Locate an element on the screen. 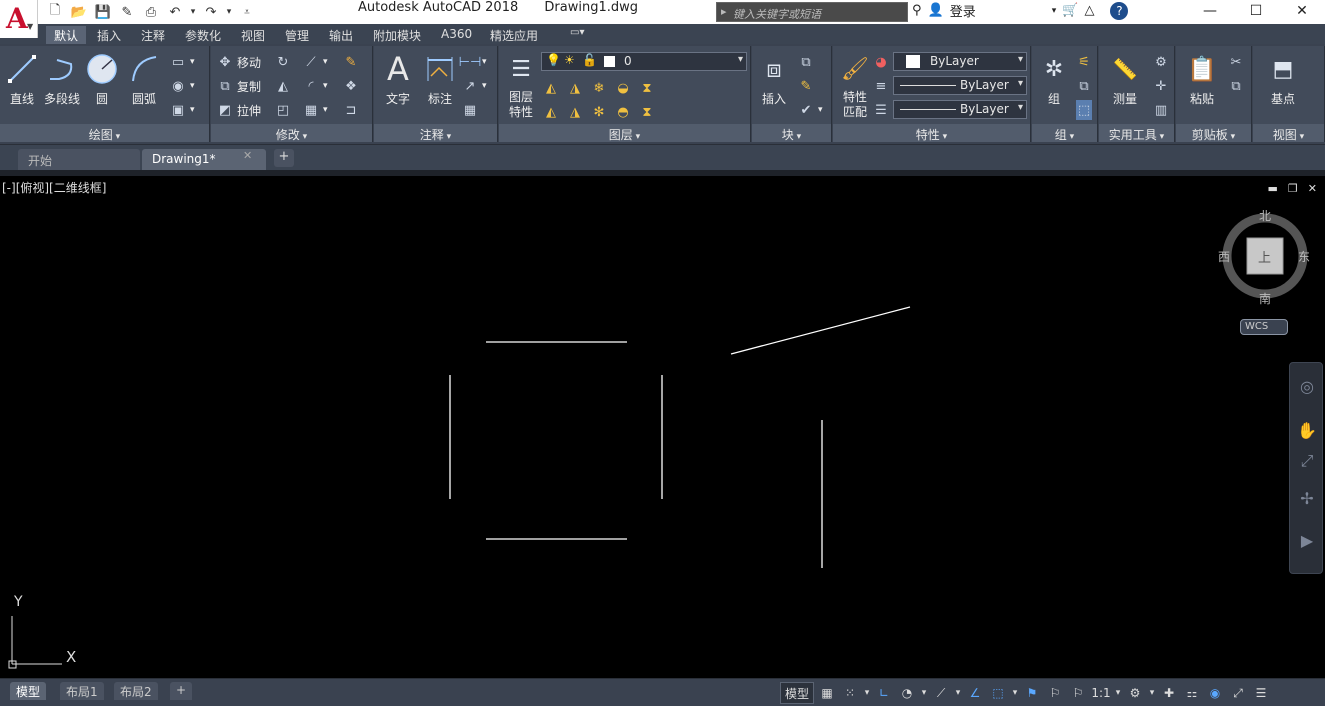  tab-start: 开始 is located at coordinates (79, 160).